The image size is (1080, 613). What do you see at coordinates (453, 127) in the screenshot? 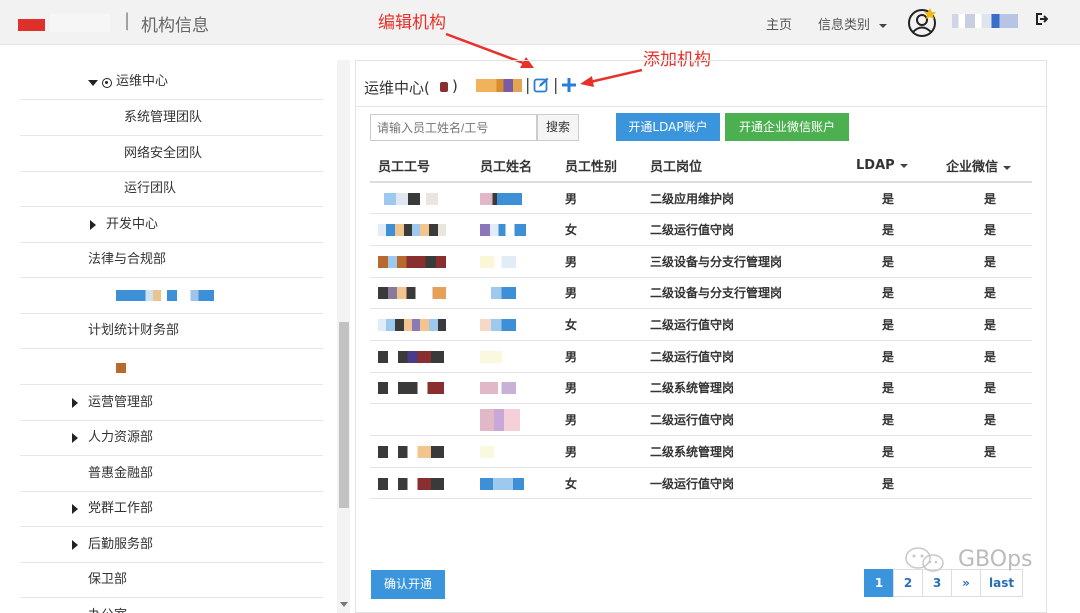
I see `employee-search-input` at bounding box center [453, 127].